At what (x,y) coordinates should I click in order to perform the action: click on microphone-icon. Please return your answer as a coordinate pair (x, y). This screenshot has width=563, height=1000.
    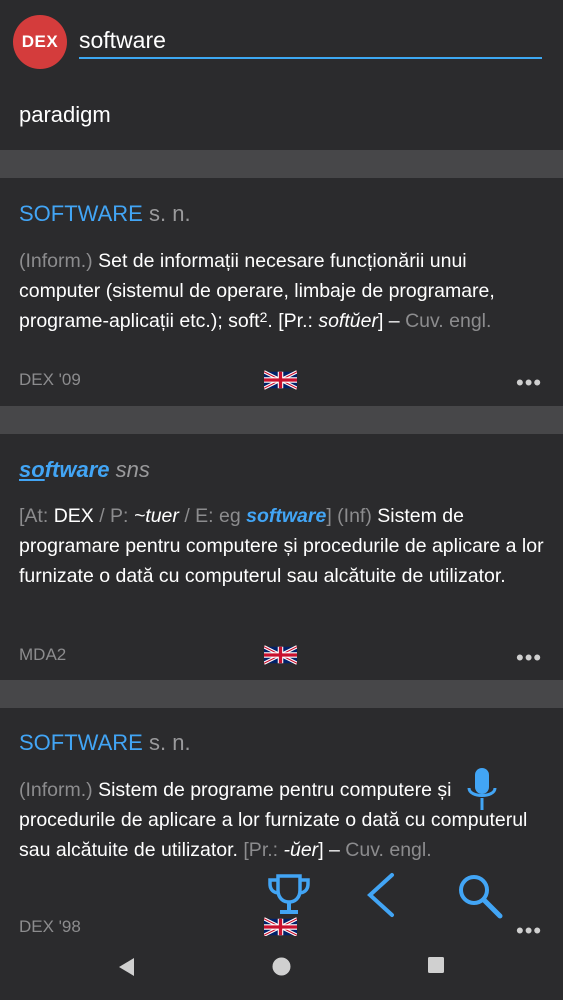
    Looking at the image, I should click on (482, 790).